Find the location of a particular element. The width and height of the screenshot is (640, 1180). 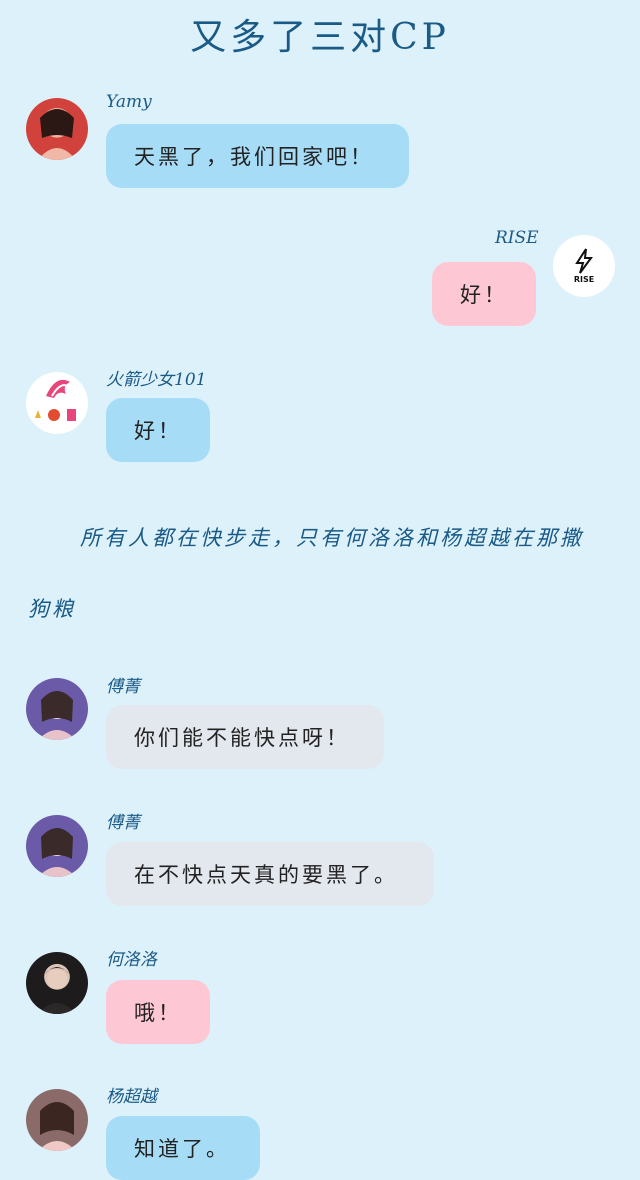

rise-logo-text: RISE is located at coordinates (584, 279).